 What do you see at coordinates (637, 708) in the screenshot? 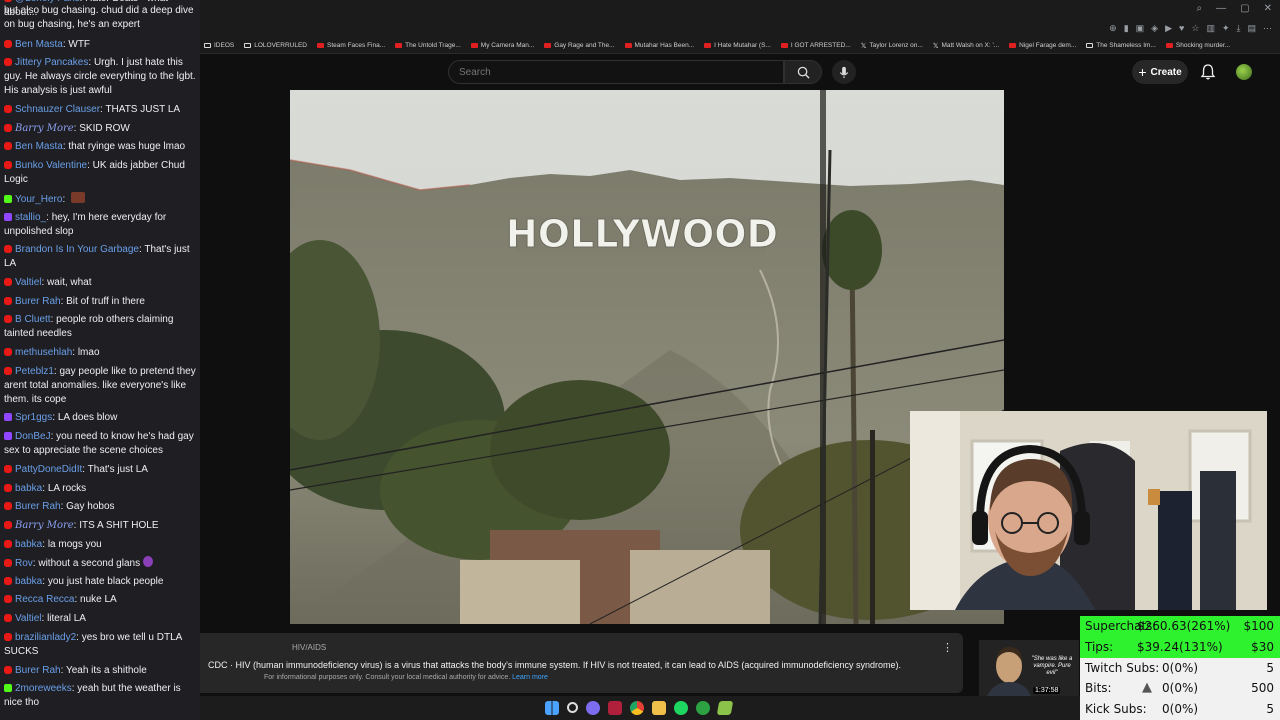
I see `chrome-icon` at bounding box center [637, 708].